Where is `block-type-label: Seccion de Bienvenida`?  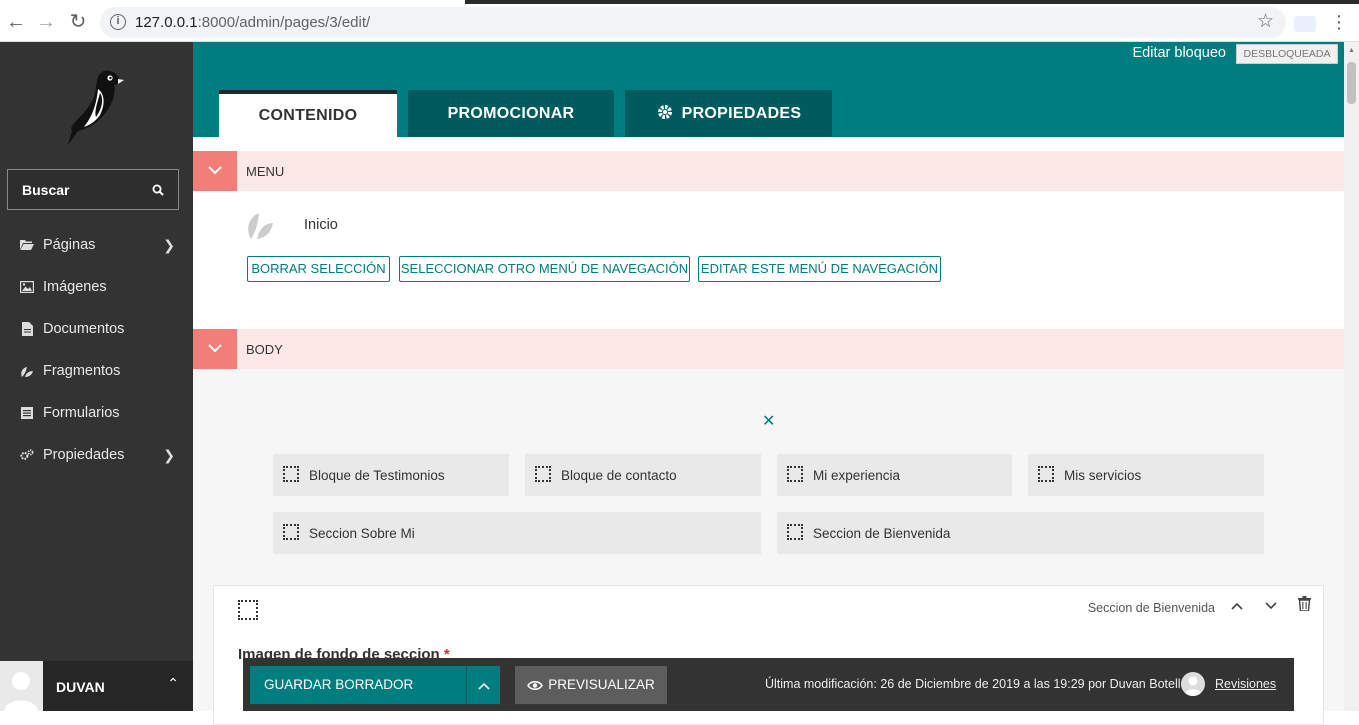
block-type-label: Seccion de Bienvenida is located at coordinates (1151, 608).